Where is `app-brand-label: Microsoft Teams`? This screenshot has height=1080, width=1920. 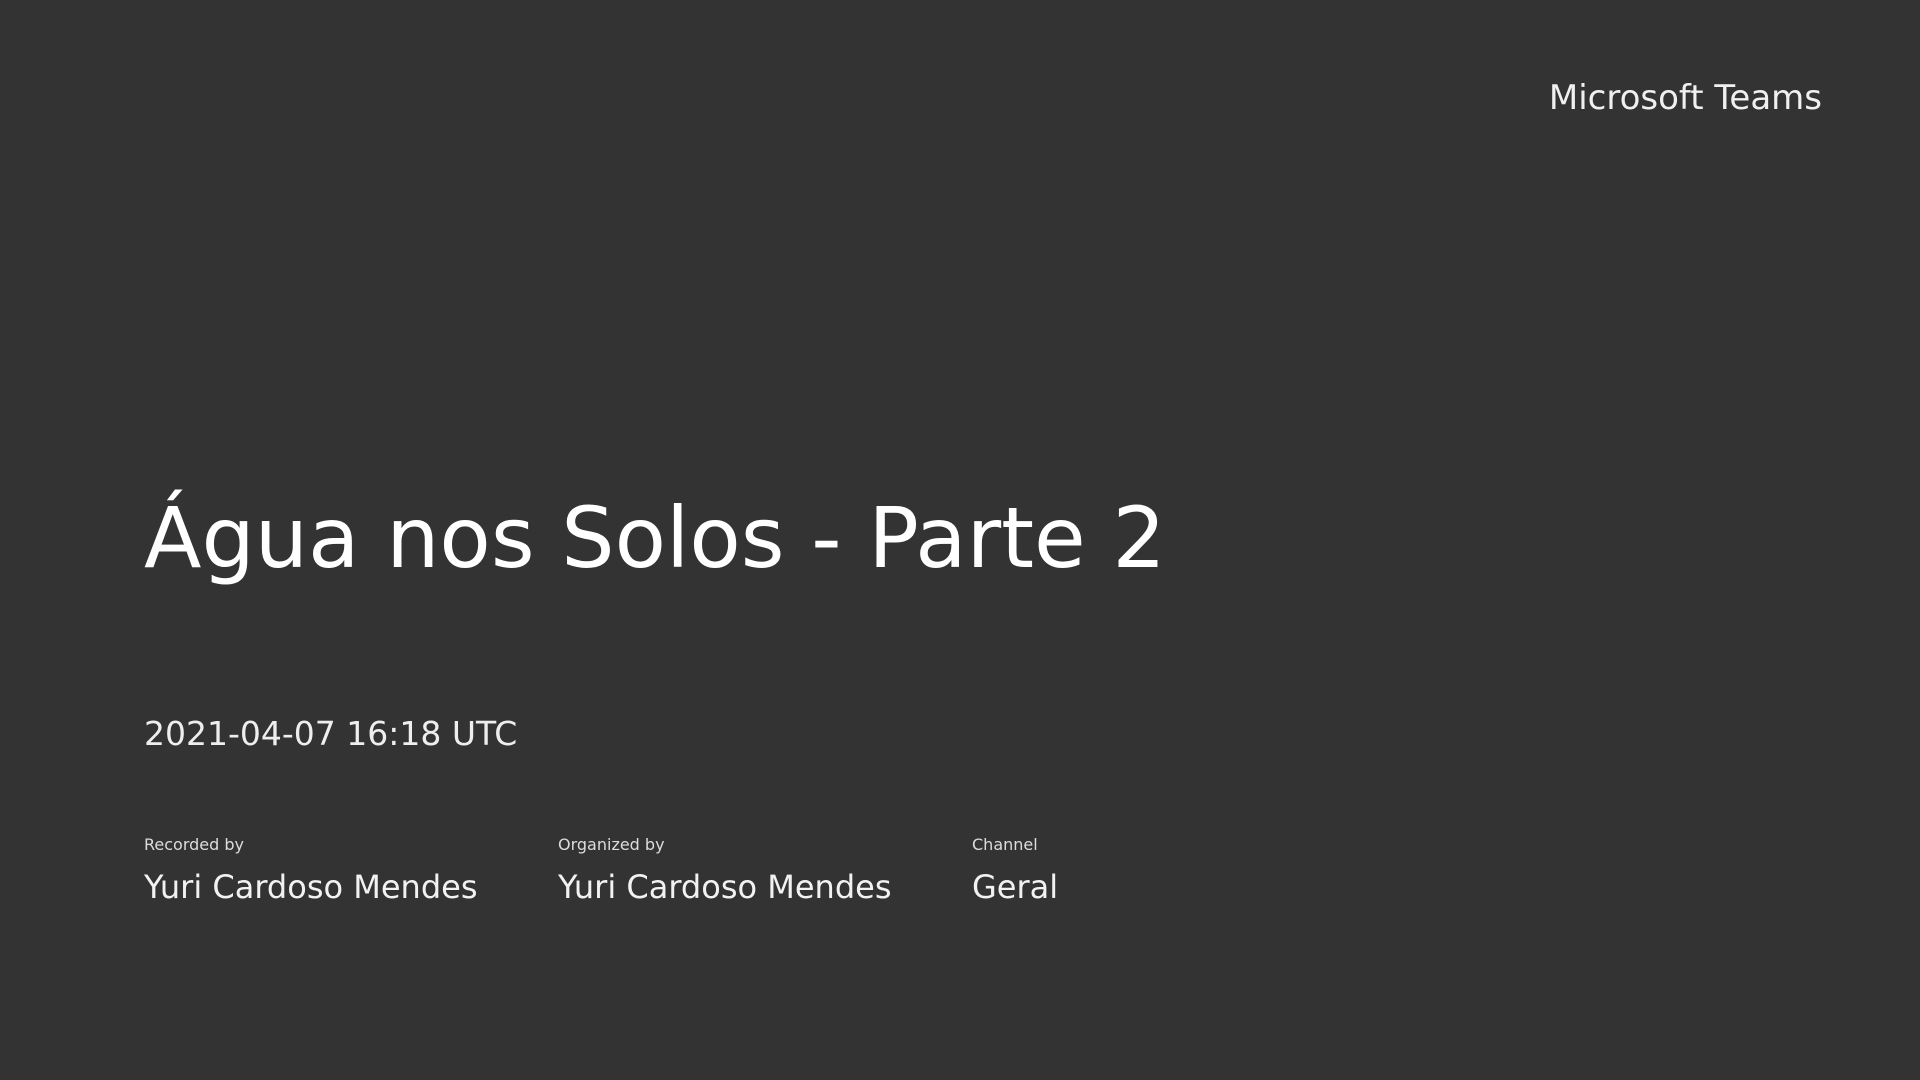 app-brand-label: Microsoft Teams is located at coordinates (1685, 98).